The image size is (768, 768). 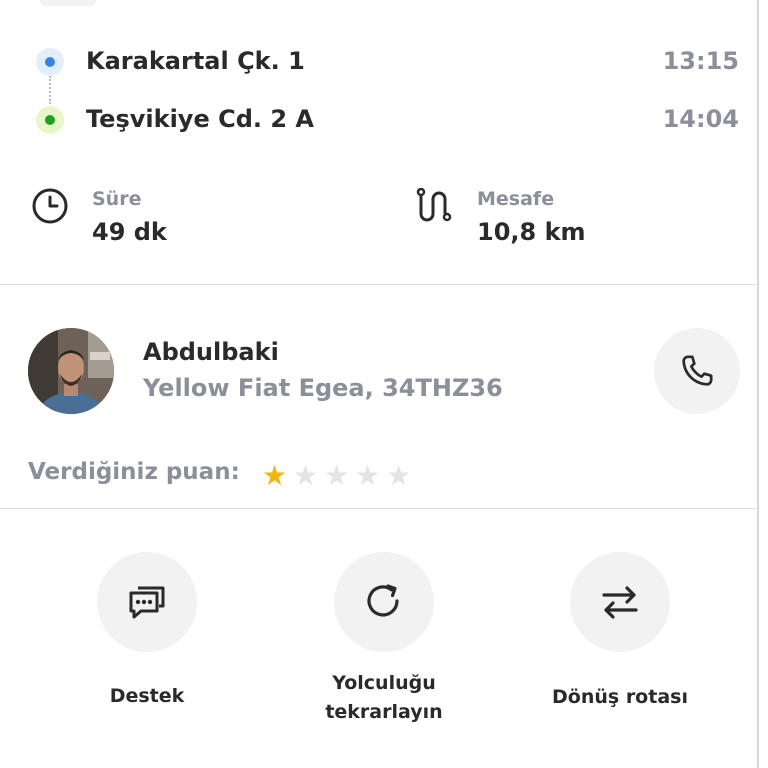 What do you see at coordinates (180, 218) in the screenshot?
I see `duration-stat: Süre 49 dk` at bounding box center [180, 218].